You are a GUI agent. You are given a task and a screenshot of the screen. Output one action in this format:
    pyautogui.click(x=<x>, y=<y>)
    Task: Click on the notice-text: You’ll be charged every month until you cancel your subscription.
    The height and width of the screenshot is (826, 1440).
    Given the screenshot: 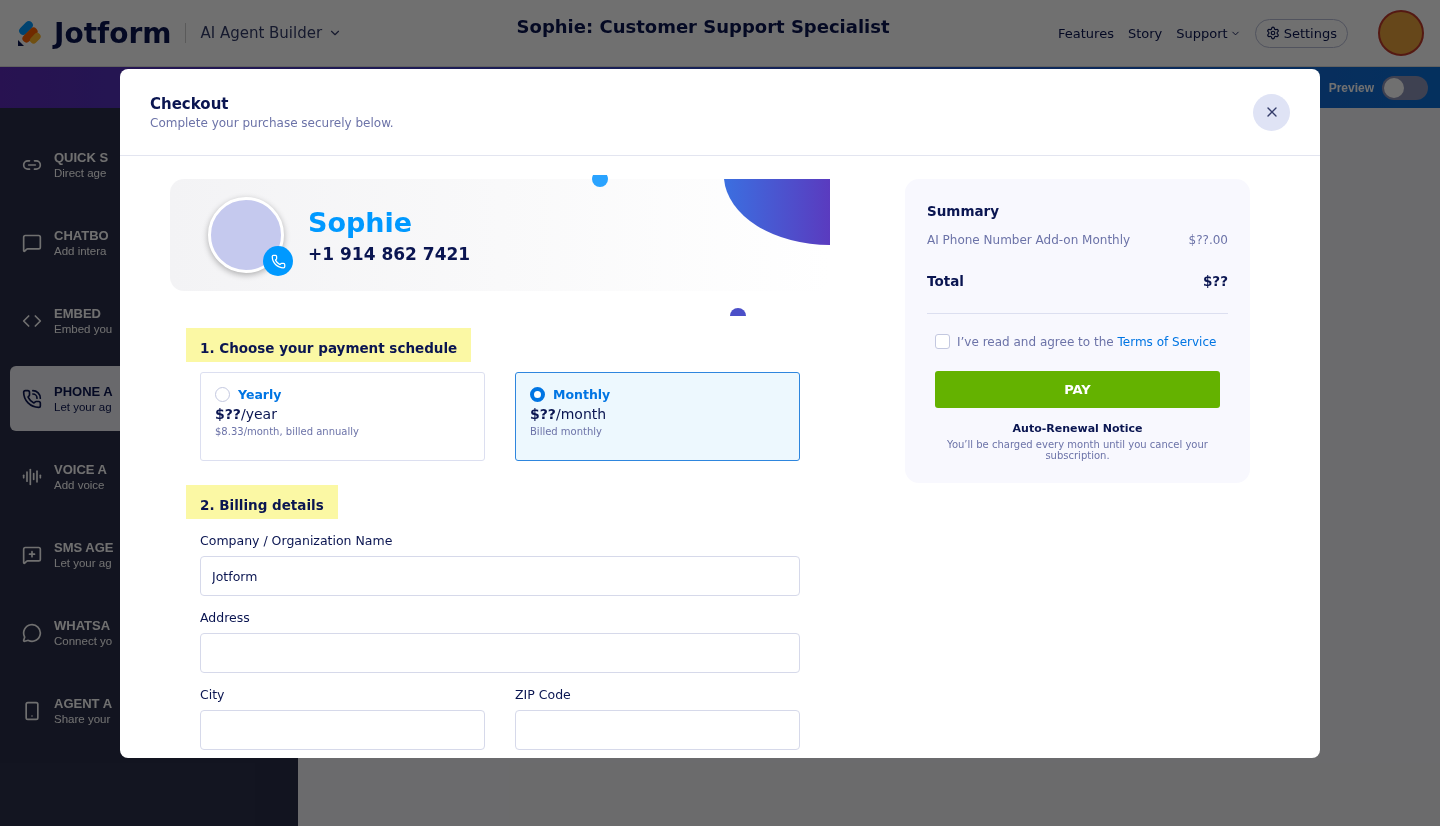 What is the action you would take?
    pyautogui.click(x=1077, y=450)
    